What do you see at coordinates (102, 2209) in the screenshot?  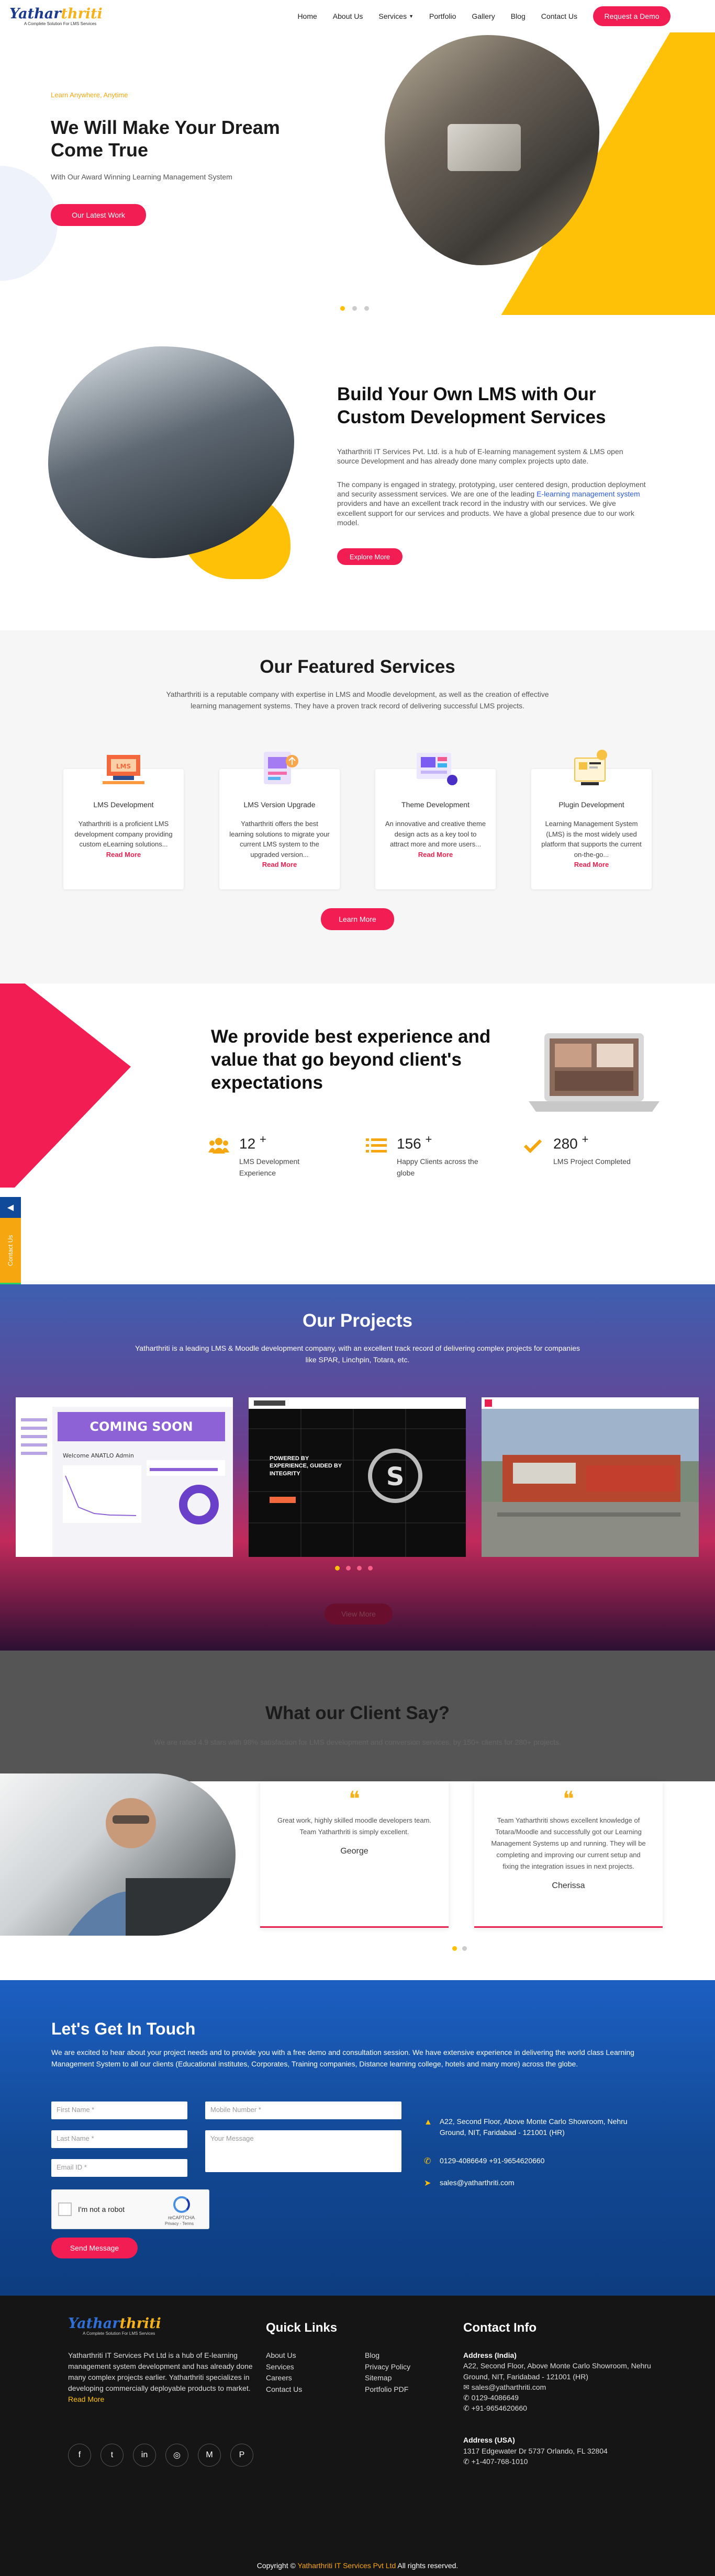 I see `recaptcha-label: I'm not a robot` at bounding box center [102, 2209].